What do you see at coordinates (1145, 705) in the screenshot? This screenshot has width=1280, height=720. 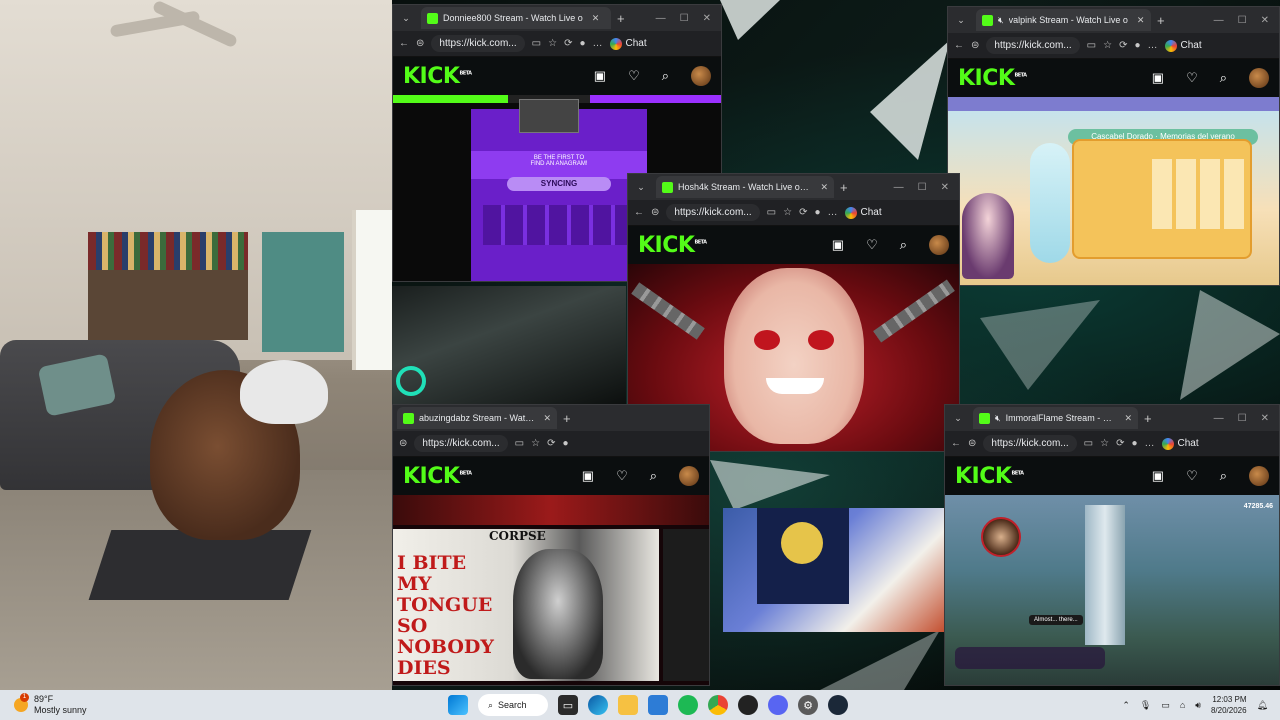 I see `microphone-icon: 🎙︎` at bounding box center [1145, 705].